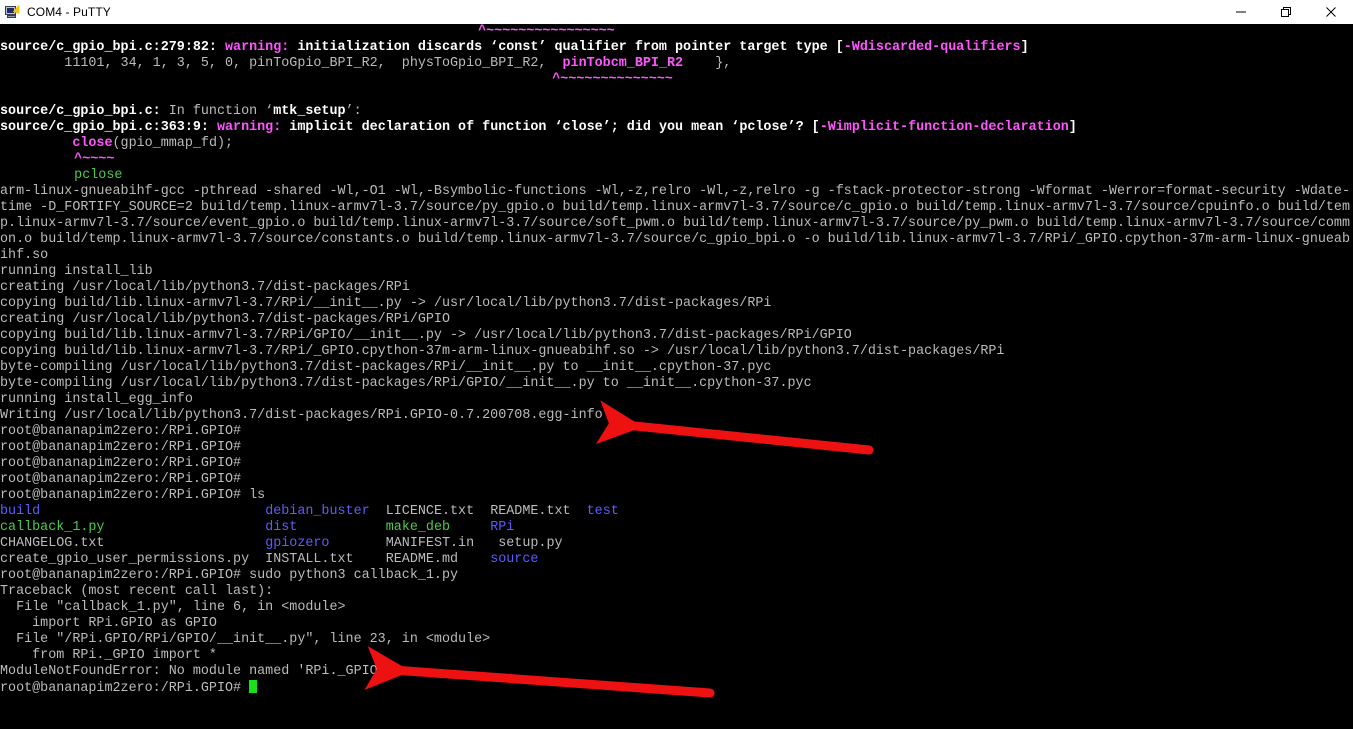  What do you see at coordinates (217, 111) in the screenshot?
I see `terminal-span: In function ‘` at bounding box center [217, 111].